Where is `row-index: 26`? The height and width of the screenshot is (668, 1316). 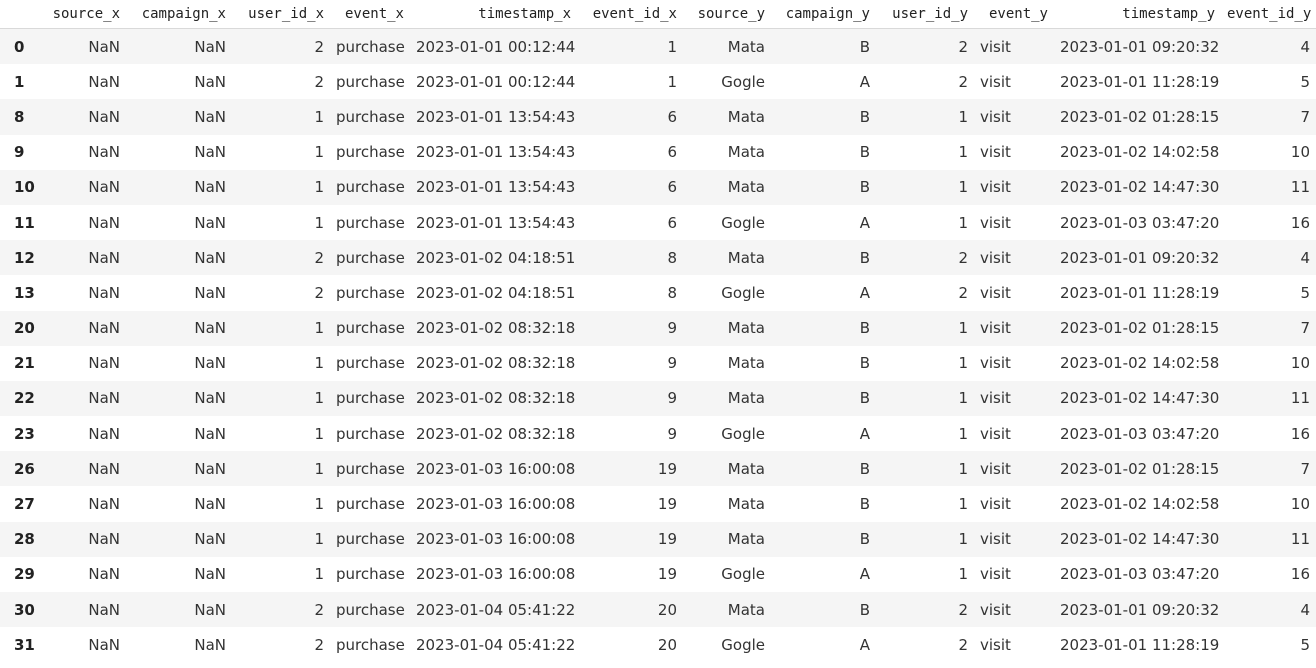 row-index: 26 is located at coordinates (24, 468).